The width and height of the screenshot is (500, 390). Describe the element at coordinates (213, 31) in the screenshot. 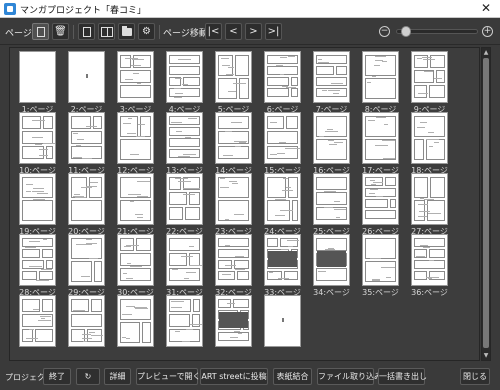

I see `first-page-button: |<` at that location.